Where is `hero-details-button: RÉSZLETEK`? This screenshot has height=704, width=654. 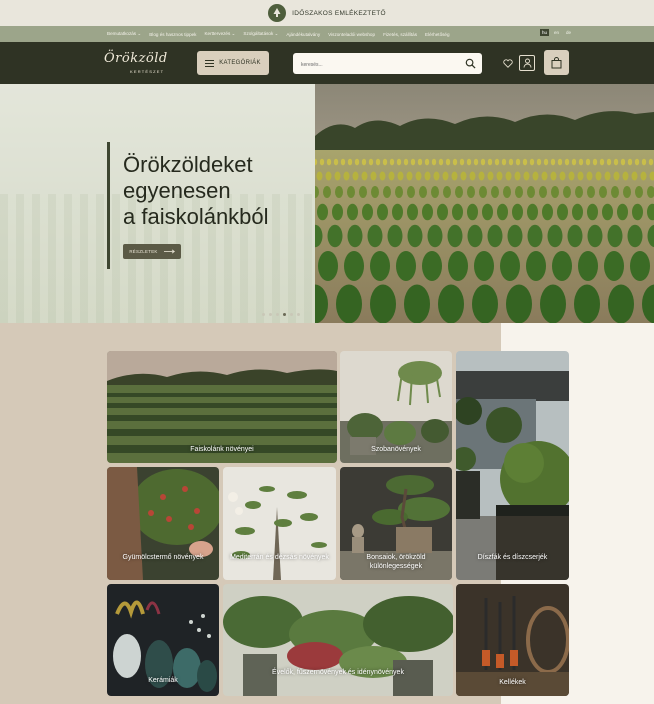
hero-details-button: RÉSZLETEK is located at coordinates (152, 251).